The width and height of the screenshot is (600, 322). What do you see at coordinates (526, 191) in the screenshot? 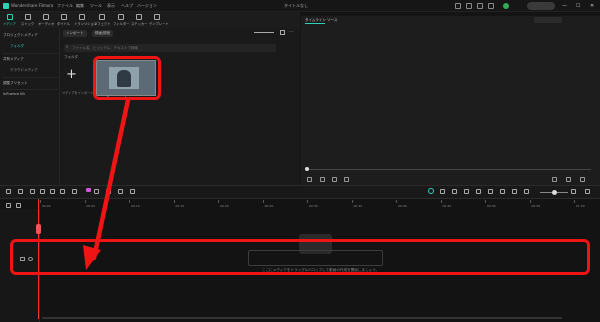
I see `zoom-out-icon` at bounding box center [526, 191].